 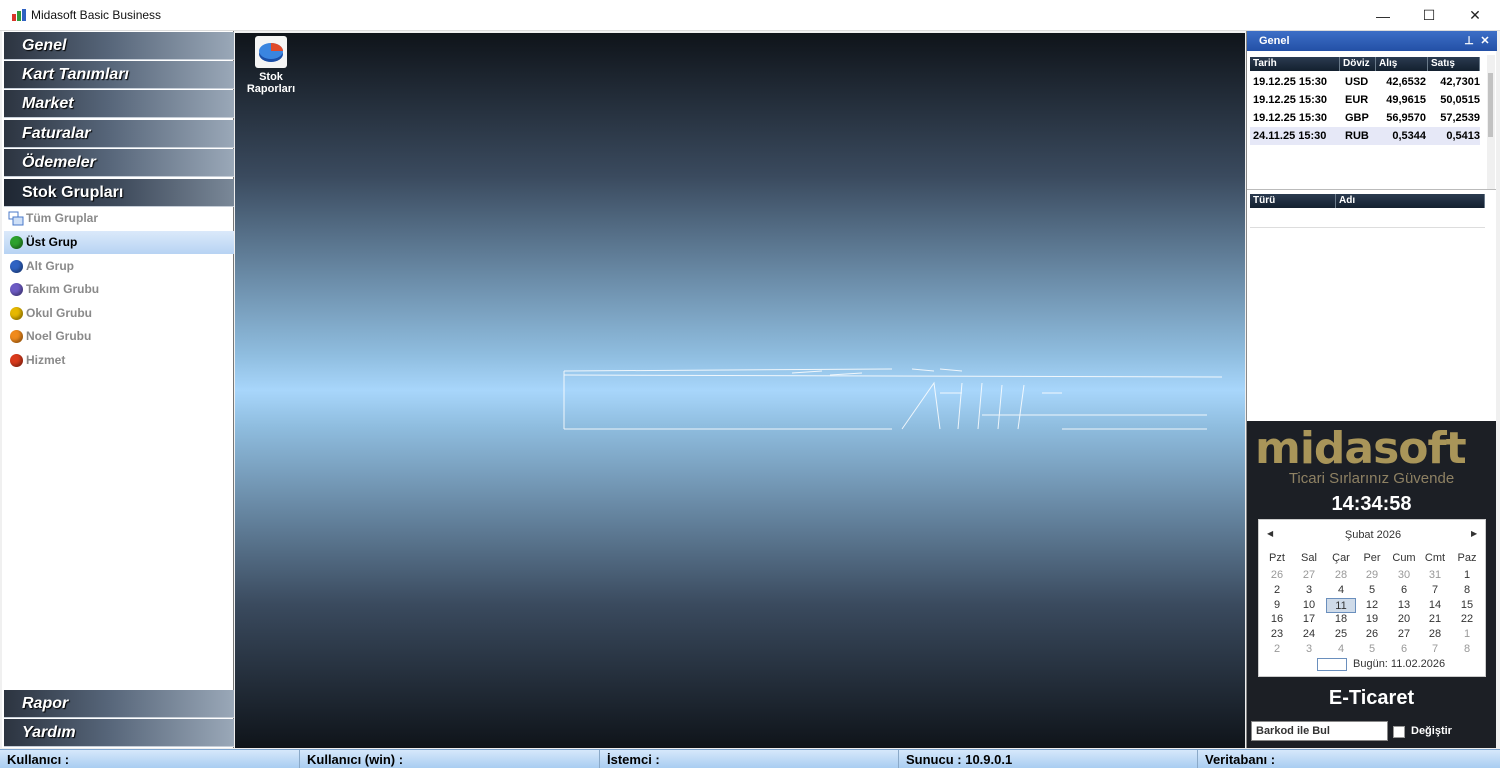 I want to click on nav-stok-gruplari: Stok Grupları, so click(x=119, y=193).